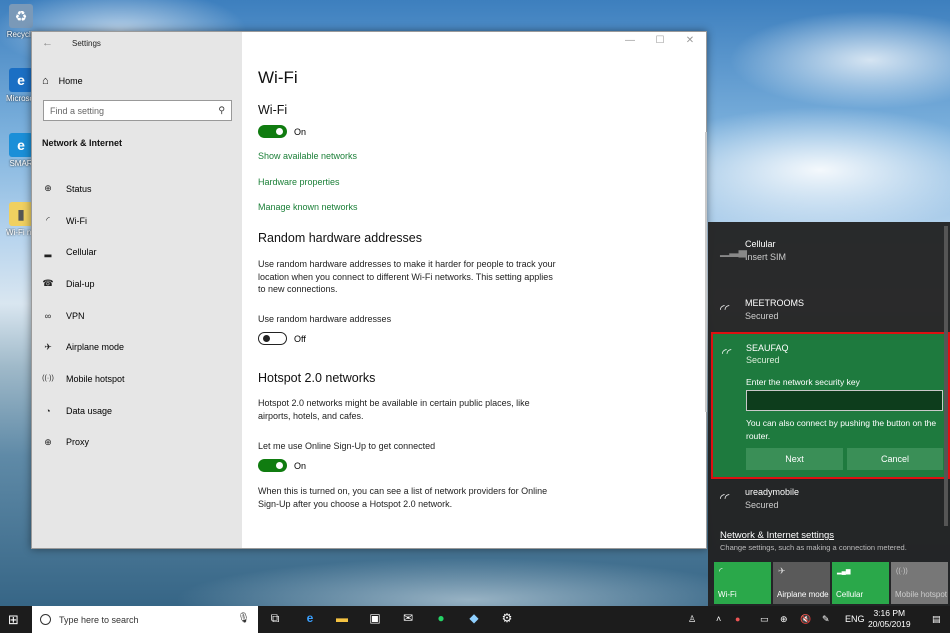 The image size is (950, 633). I want to click on random-toggle-state: Off, so click(300, 338).